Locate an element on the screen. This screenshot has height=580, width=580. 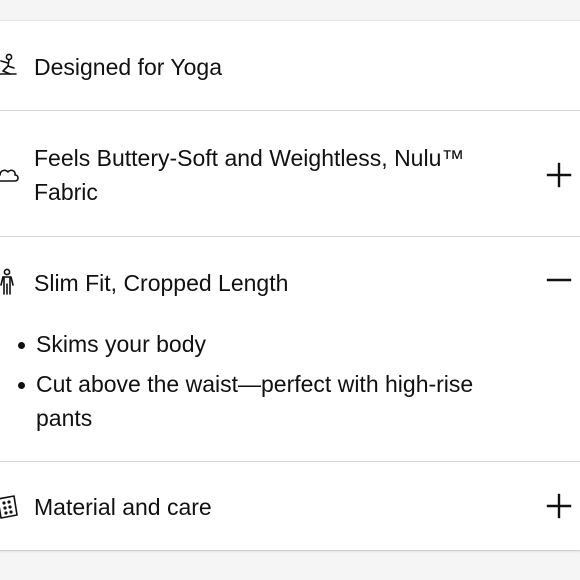
fabric-swatch-icon is located at coordinates (10, 507).